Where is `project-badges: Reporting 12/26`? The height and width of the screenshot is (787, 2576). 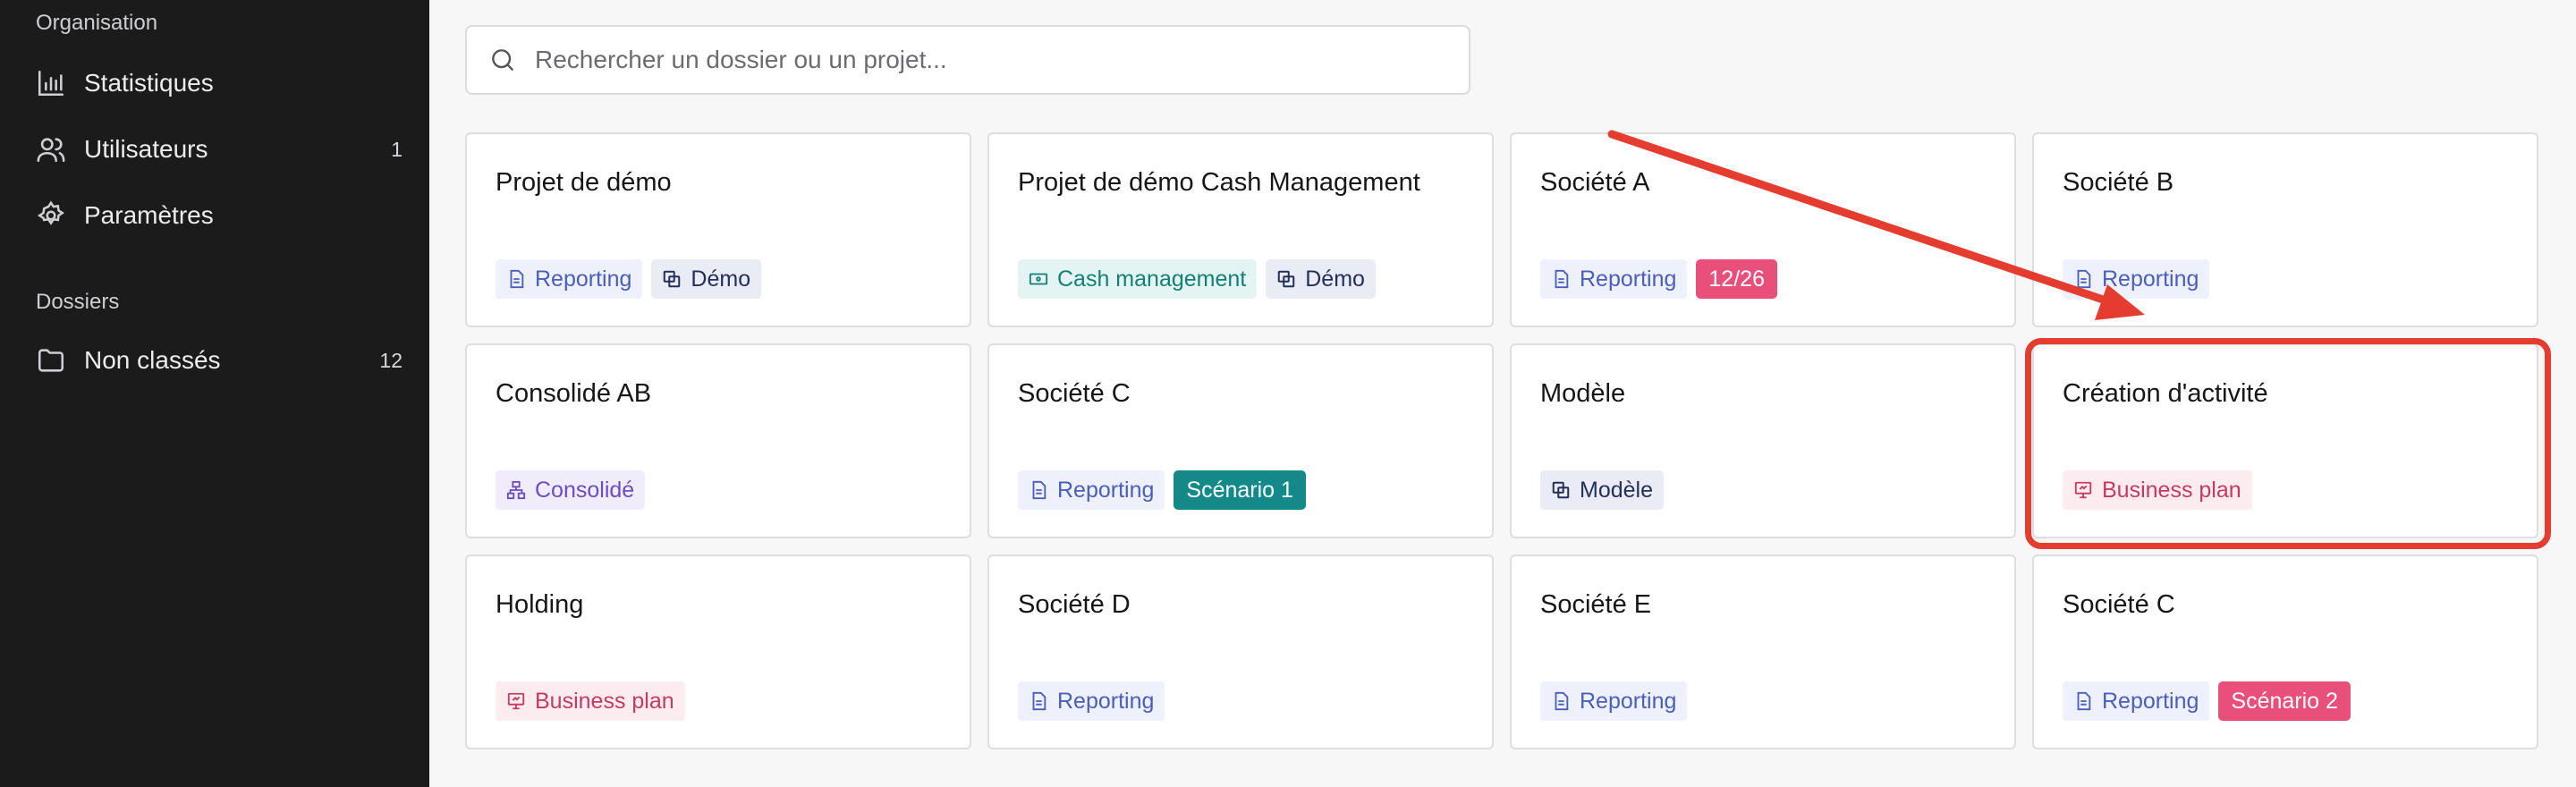
project-badges: Reporting 12/26 is located at coordinates (1658, 279).